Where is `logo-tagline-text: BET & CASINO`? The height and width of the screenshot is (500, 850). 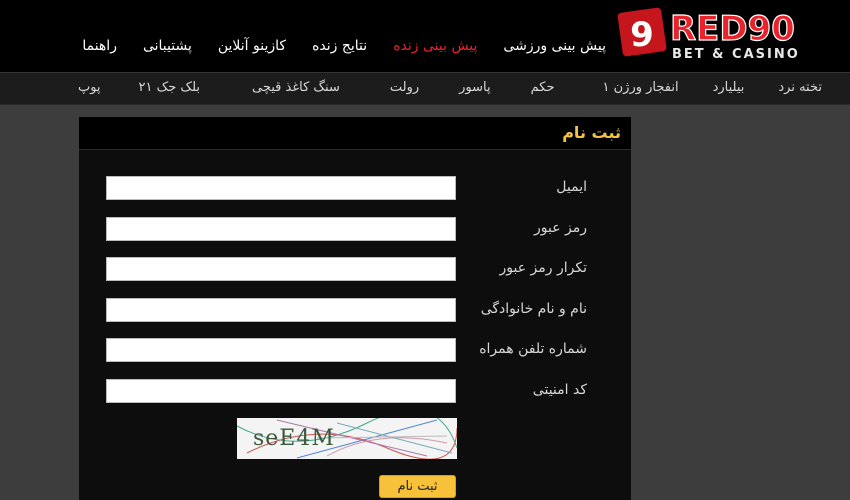 logo-tagline-text: BET & CASINO is located at coordinates (736, 54).